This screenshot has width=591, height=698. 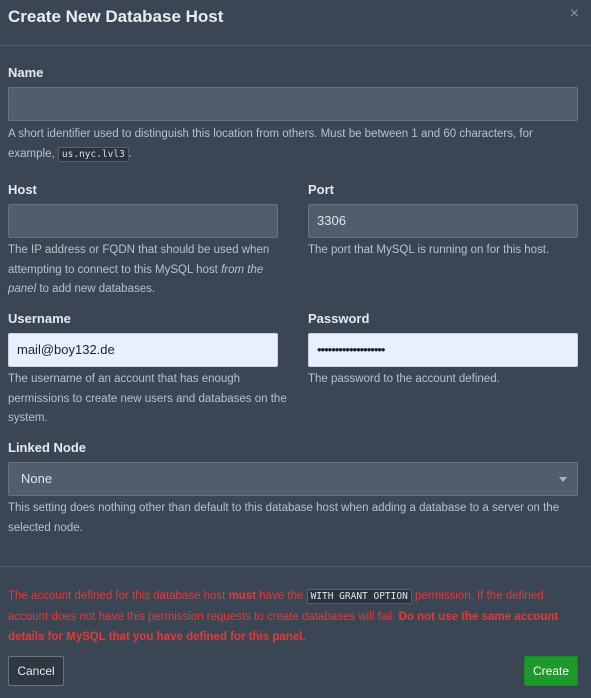 I want to click on username-label: Username, so click(x=39, y=318).